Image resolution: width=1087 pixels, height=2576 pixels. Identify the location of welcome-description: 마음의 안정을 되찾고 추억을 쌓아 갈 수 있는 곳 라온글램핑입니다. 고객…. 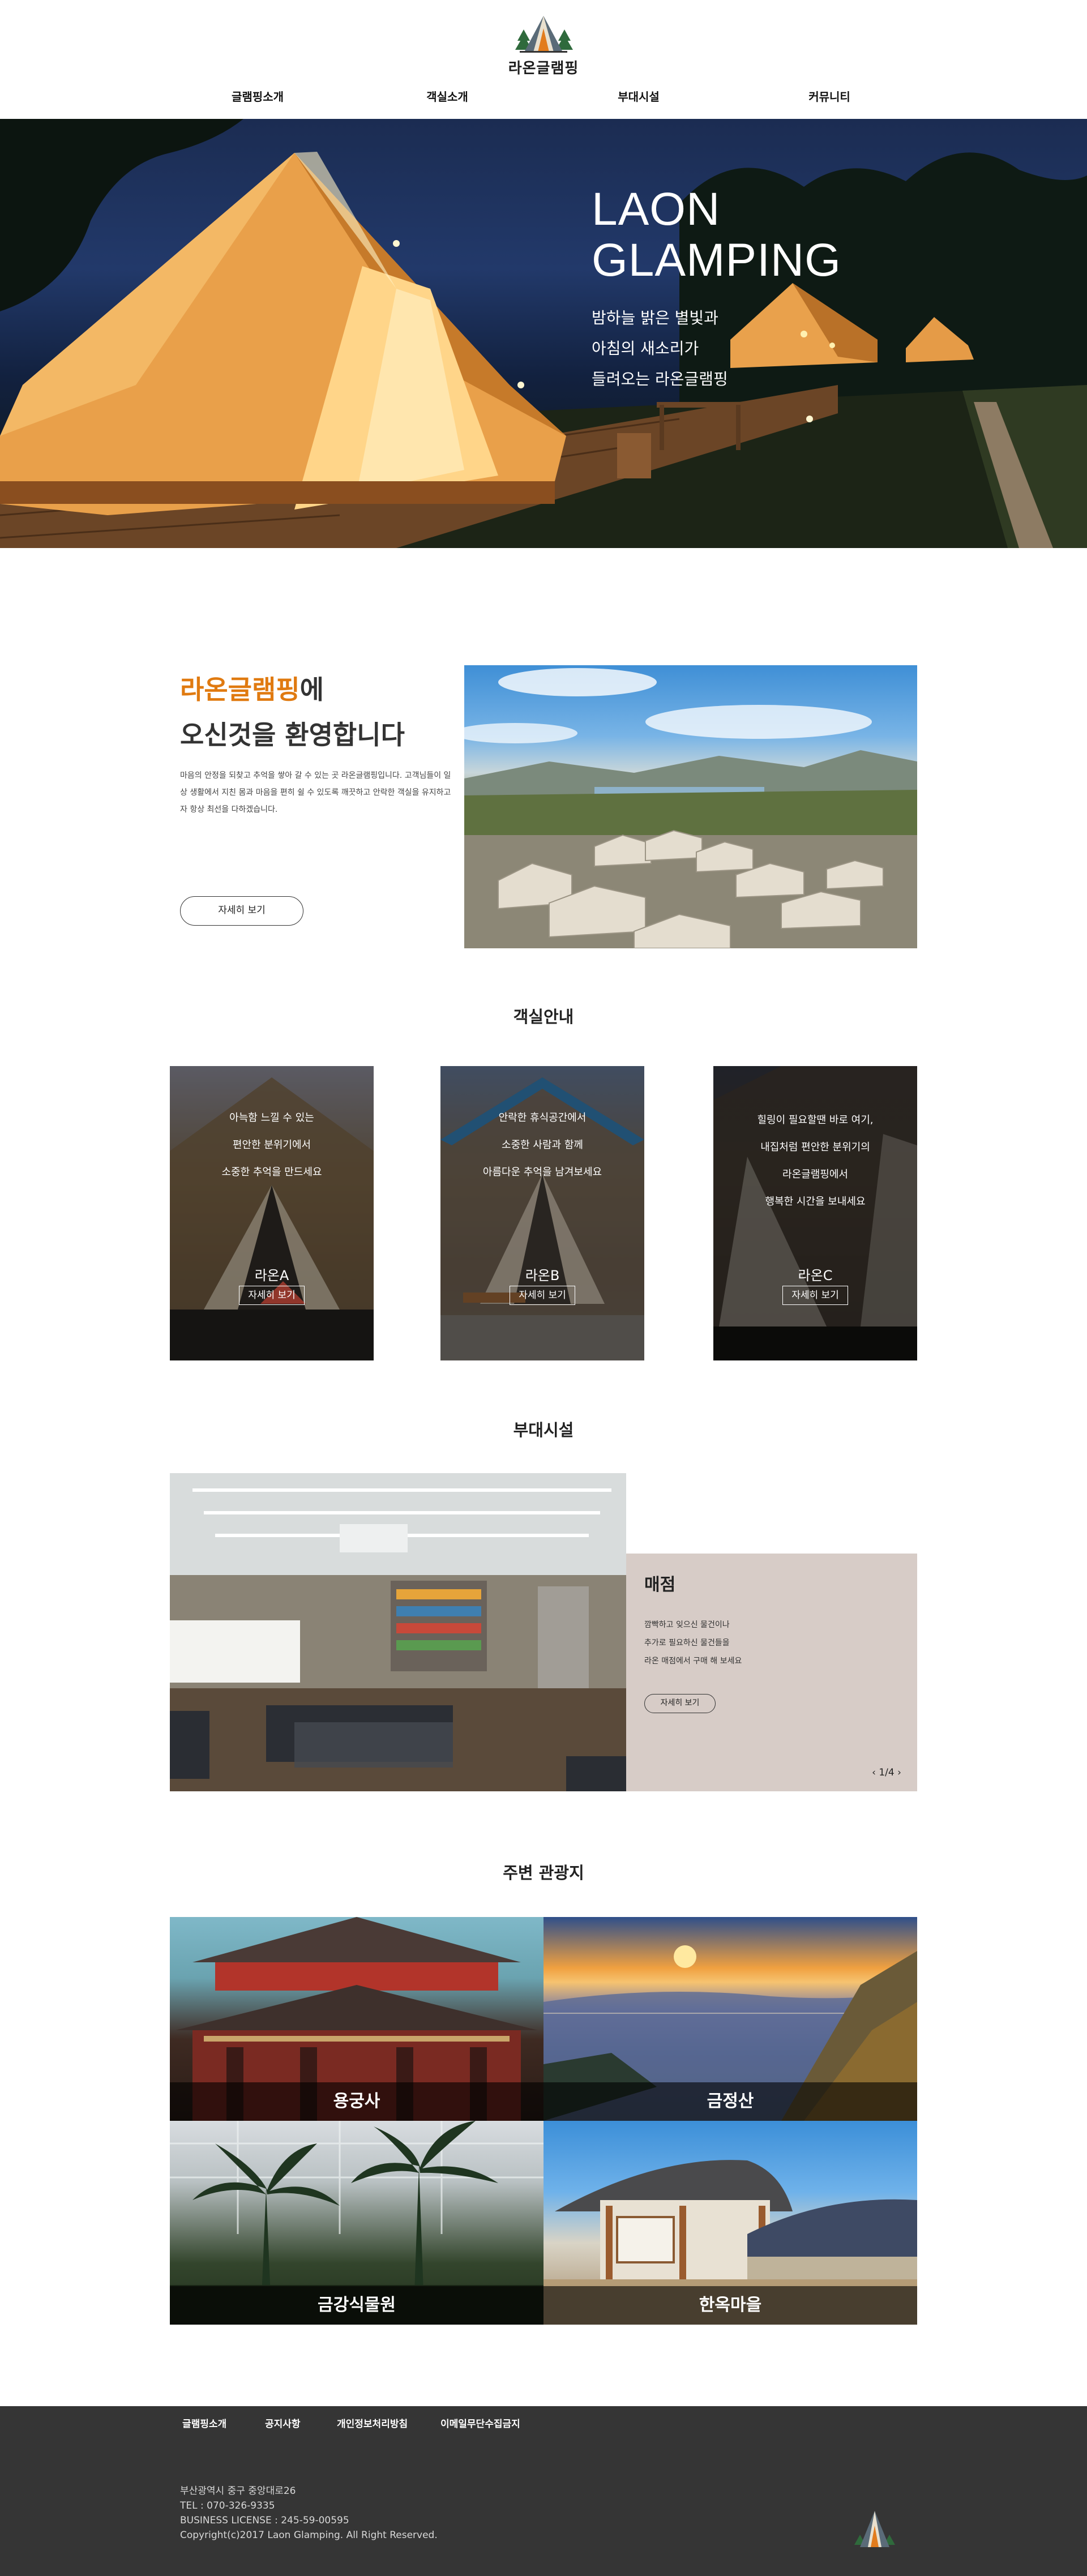
(315, 792).